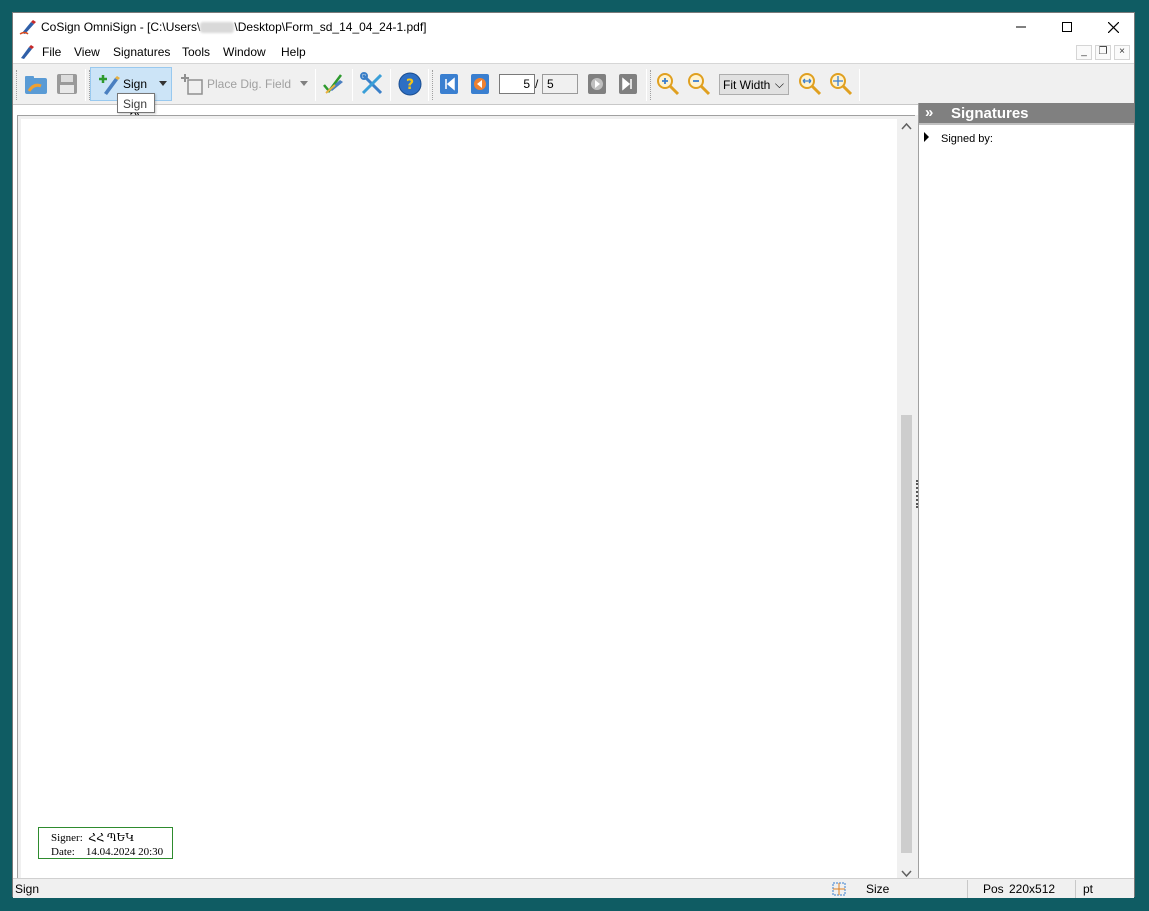  Describe the element at coordinates (249, 84) in the screenshot. I see `place-field-button: Place Dig. Field` at that location.